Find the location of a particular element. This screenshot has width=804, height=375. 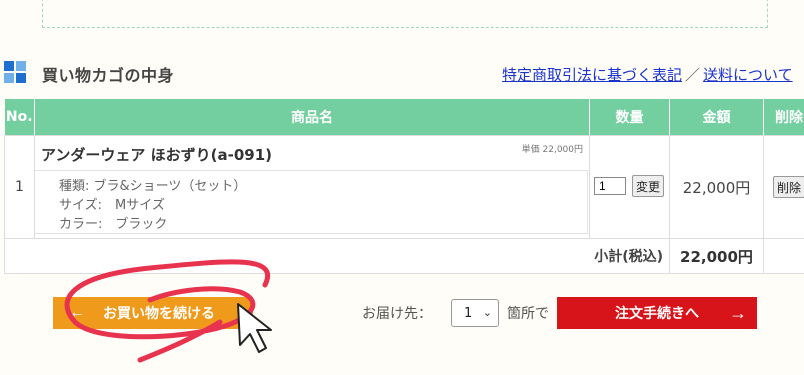

top-dashed-box is located at coordinates (405, 14).